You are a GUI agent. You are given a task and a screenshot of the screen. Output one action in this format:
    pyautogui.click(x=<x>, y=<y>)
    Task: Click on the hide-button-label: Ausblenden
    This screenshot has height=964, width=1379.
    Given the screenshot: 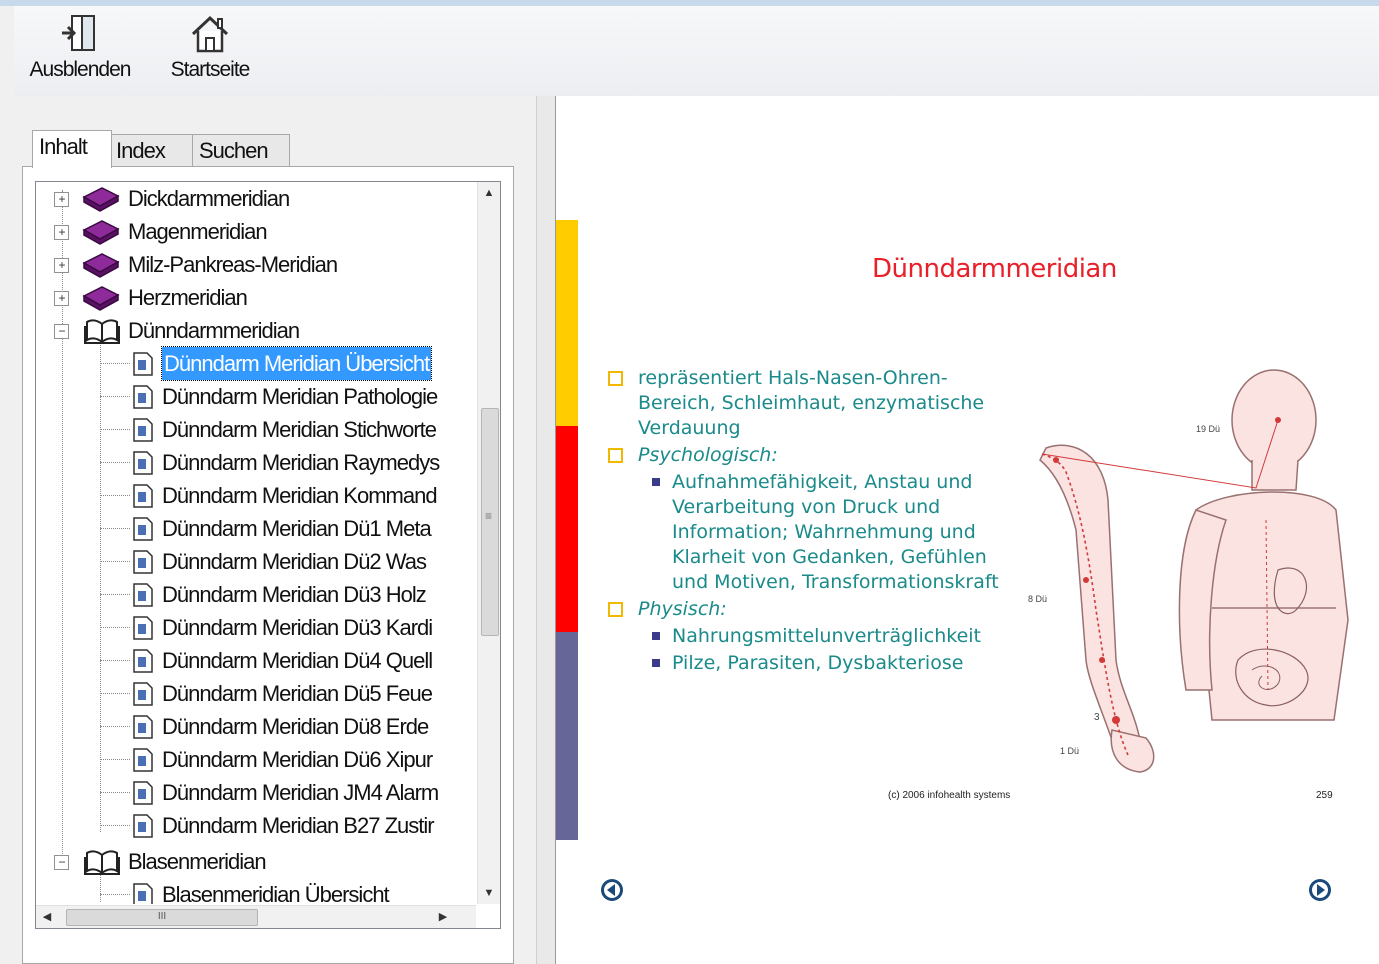 What is the action you would take?
    pyautogui.click(x=80, y=69)
    